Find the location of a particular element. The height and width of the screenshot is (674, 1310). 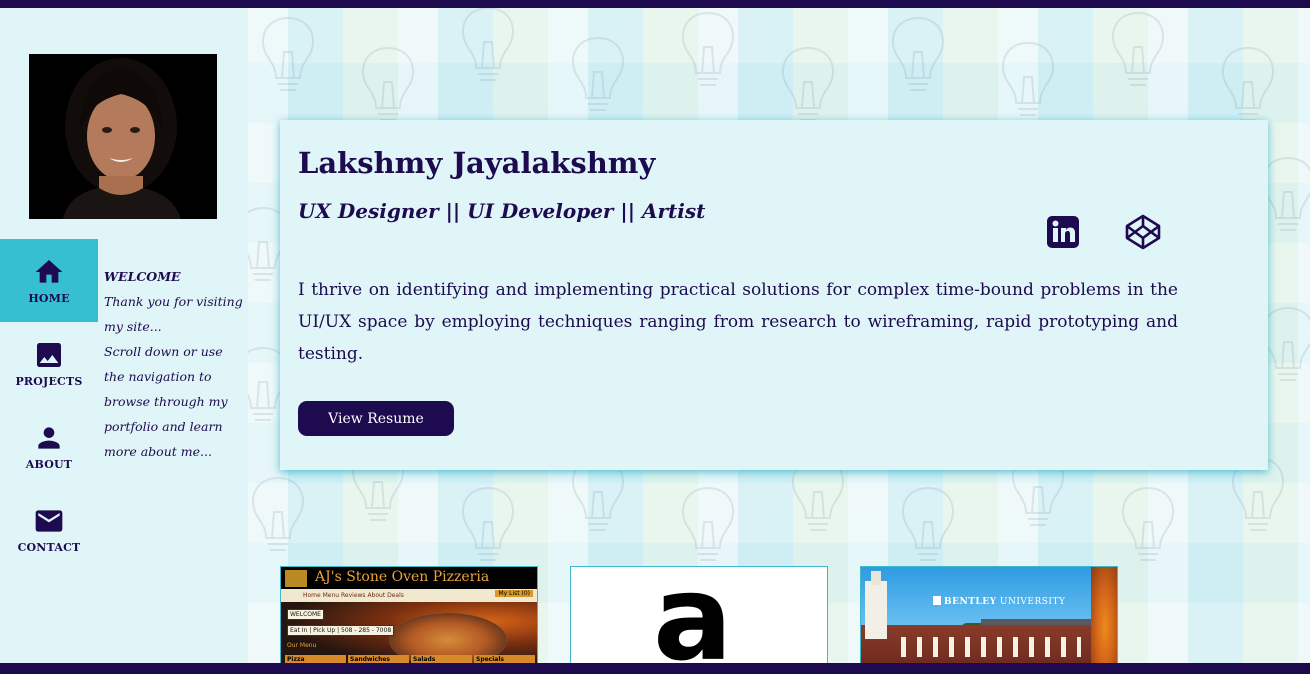

bentley-brand: BENTLEY UNIVERSITY is located at coordinates (999, 601).